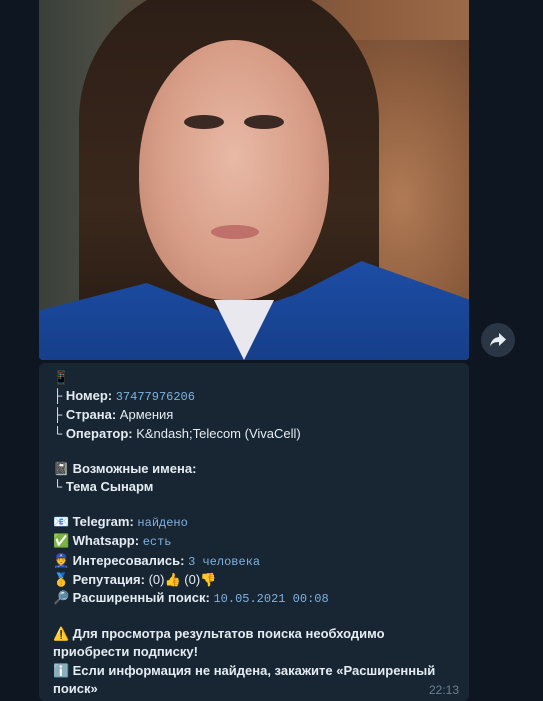  What do you see at coordinates (85, 415) in the screenshot?
I see `country-label: ├ Страна:` at bounding box center [85, 415].